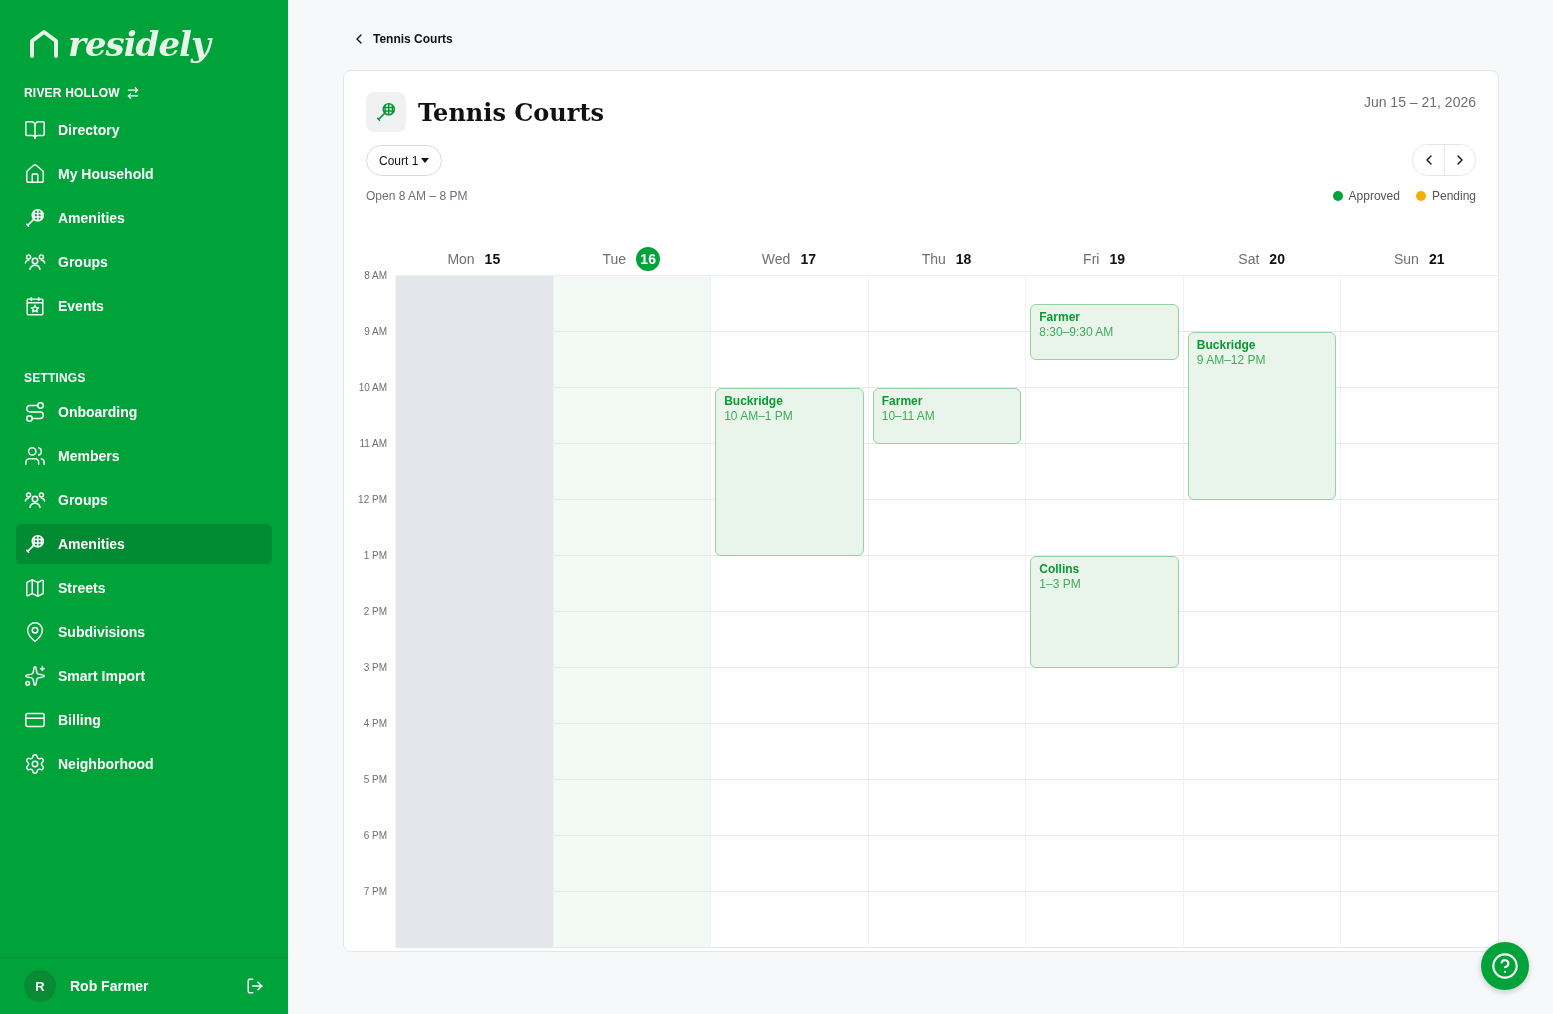 The image size is (1553, 1014). Describe the element at coordinates (1117, 259) in the screenshot. I see `day-date: 19` at that location.